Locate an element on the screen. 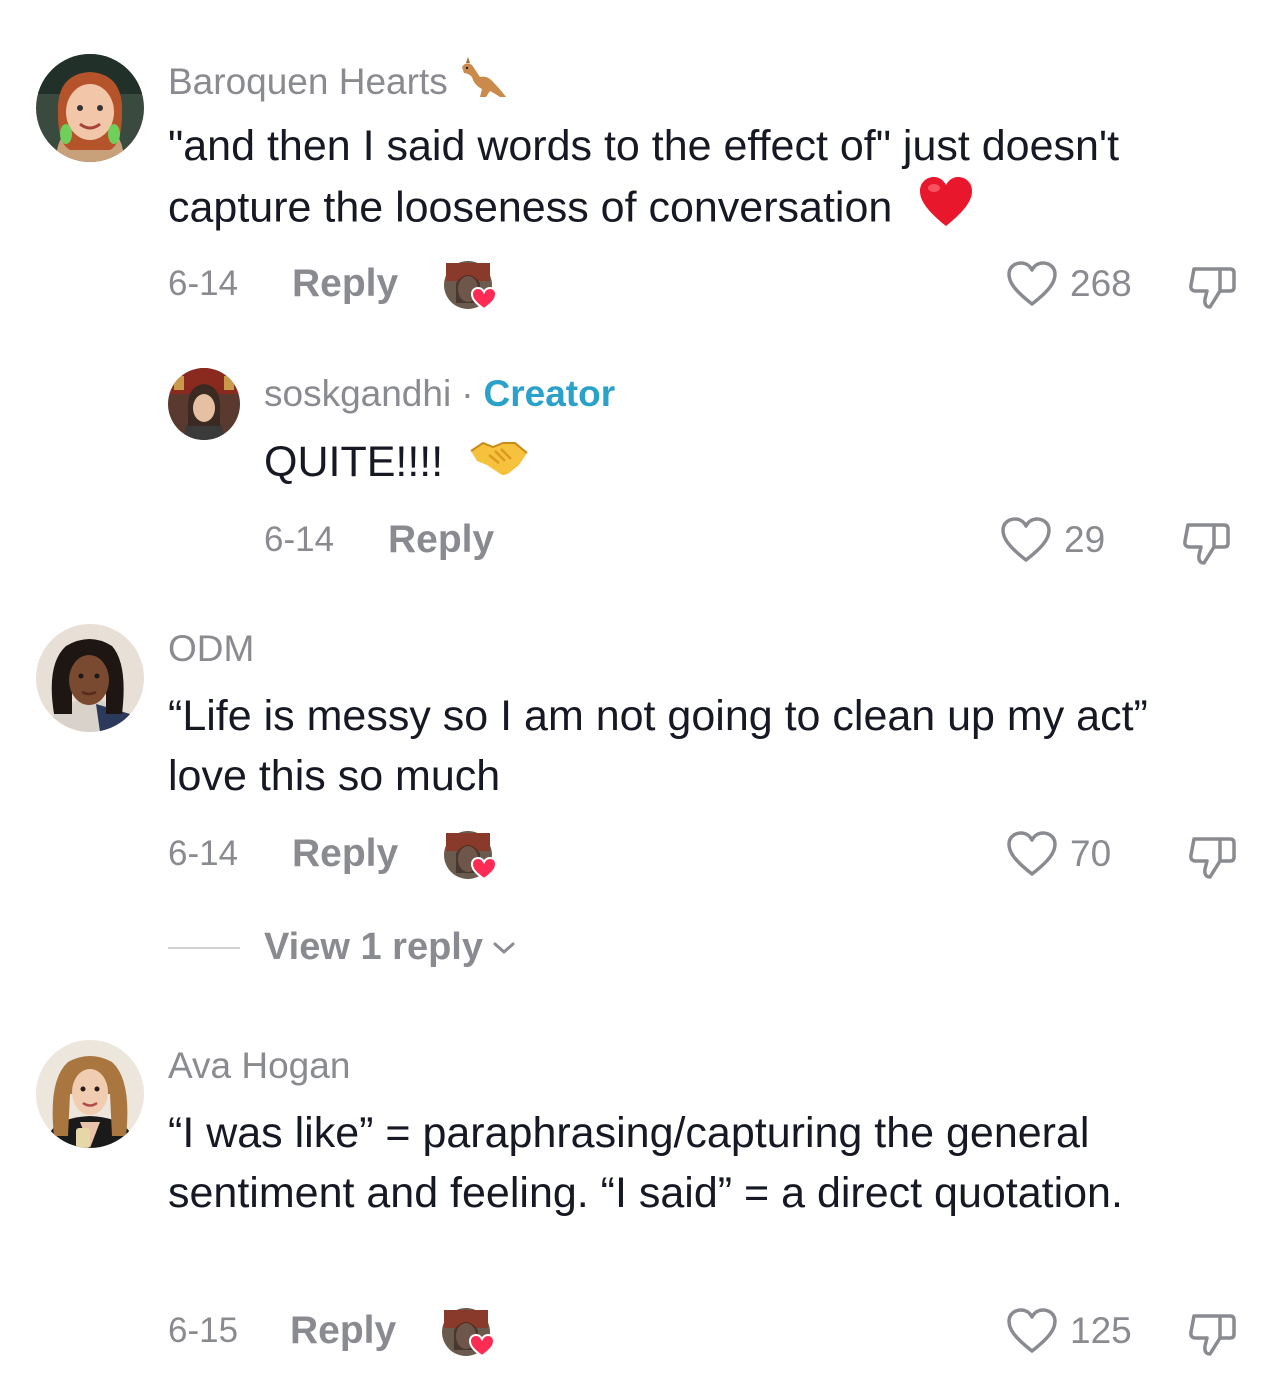  comment-meta: 6-14 Reply 70 is located at coordinates (708, 855).